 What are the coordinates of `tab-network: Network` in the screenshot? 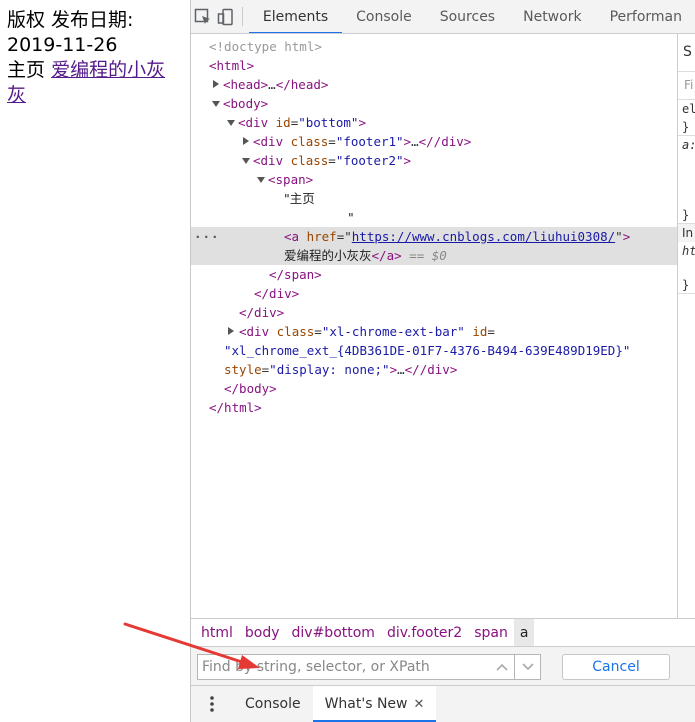 It's located at (552, 16).